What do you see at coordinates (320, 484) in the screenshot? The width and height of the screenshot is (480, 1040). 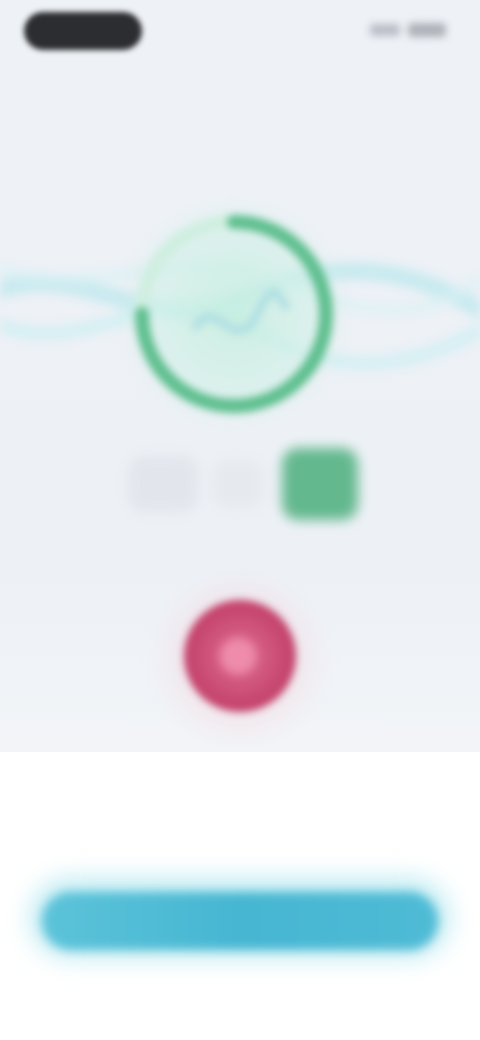 I see `mode-option-3-selected` at bounding box center [320, 484].